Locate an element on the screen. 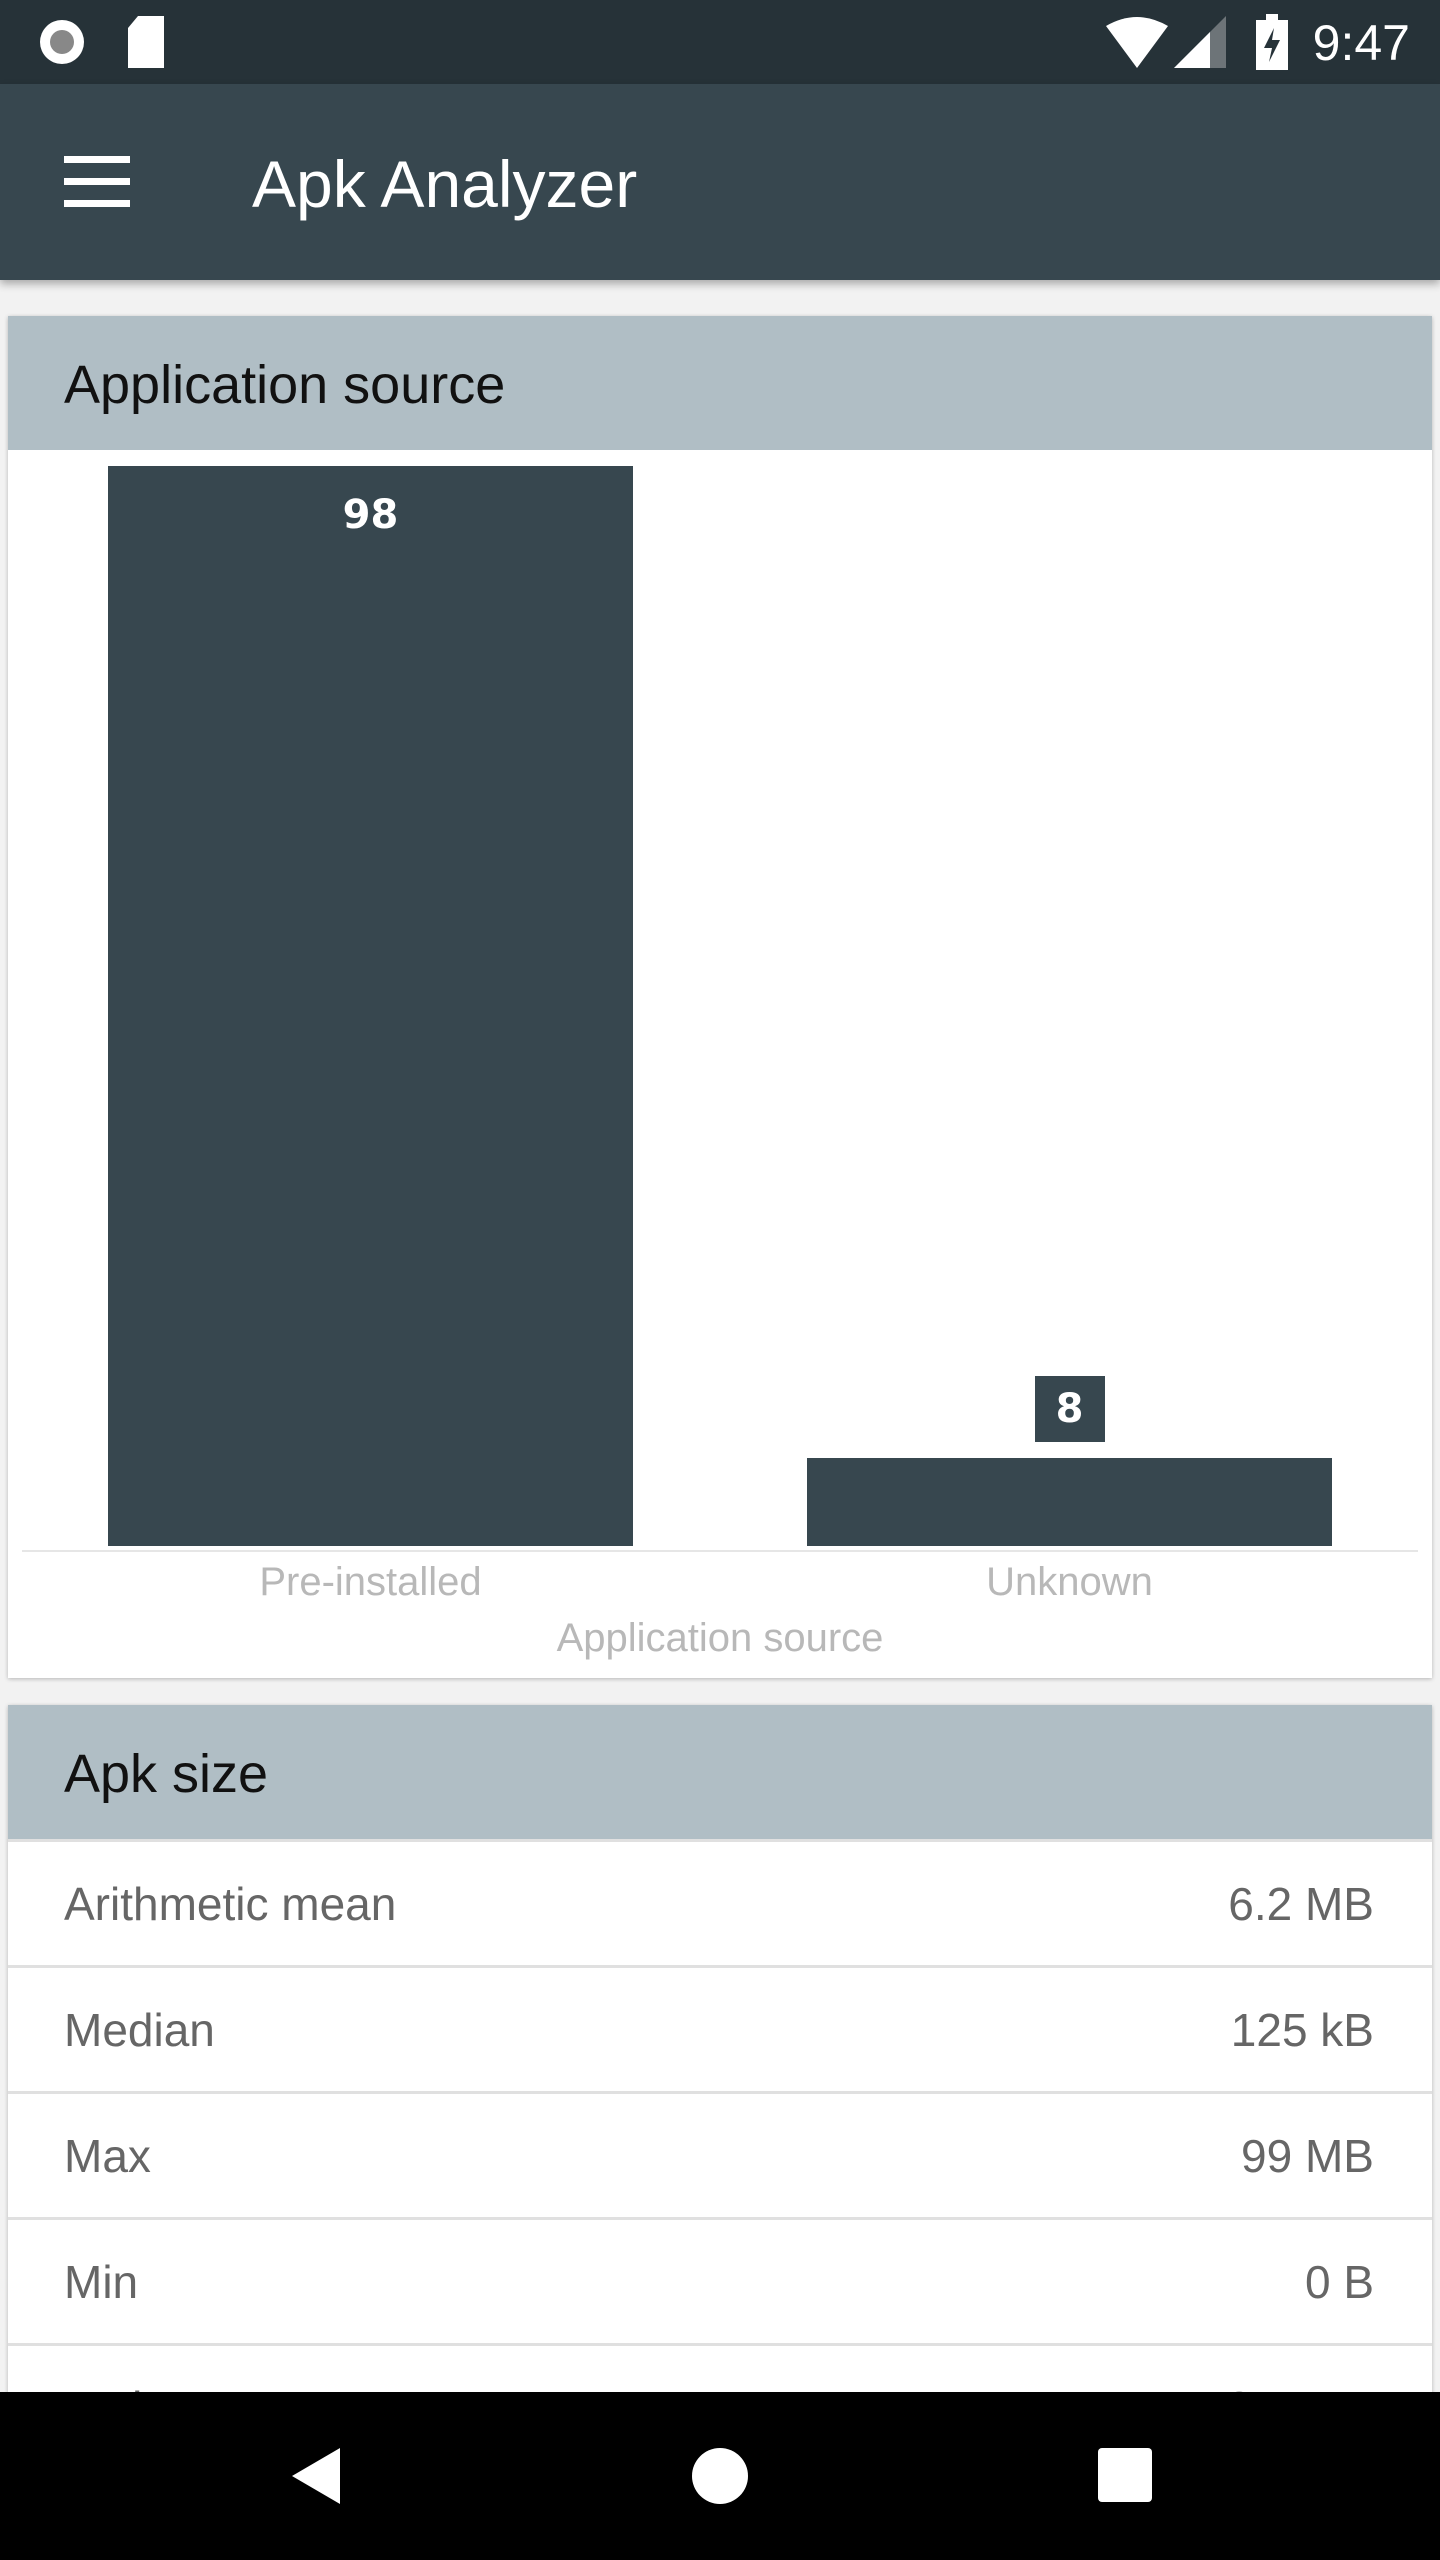 This screenshot has width=1440, height=2560. stat-row: Median 125 kB is located at coordinates (720, 2028).